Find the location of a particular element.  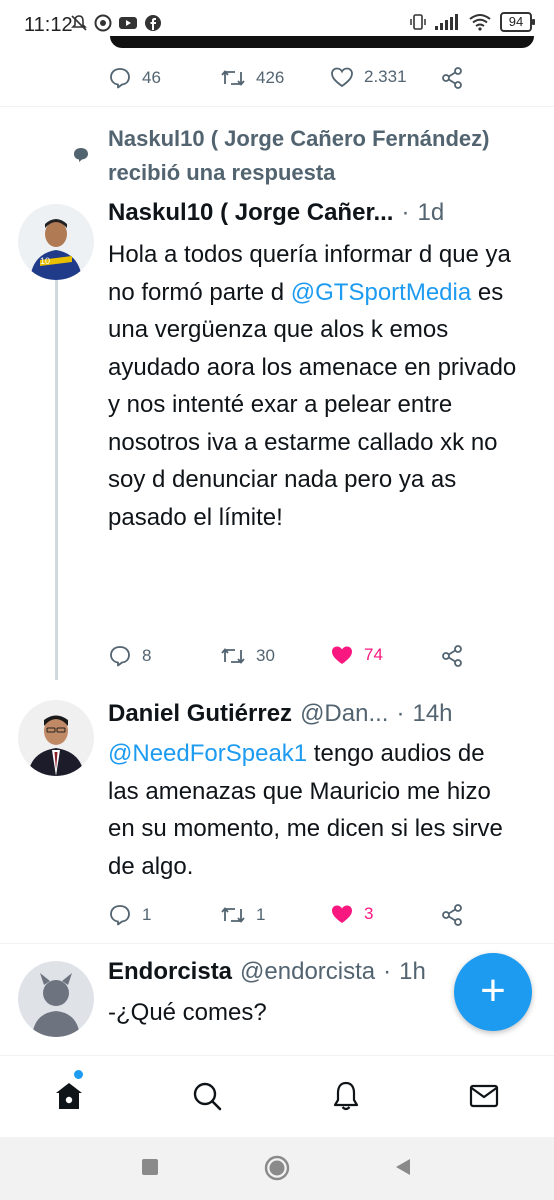

tweet-header: Naskul10 ( Jorge Cañer... · 1d is located at coordinates (276, 213).